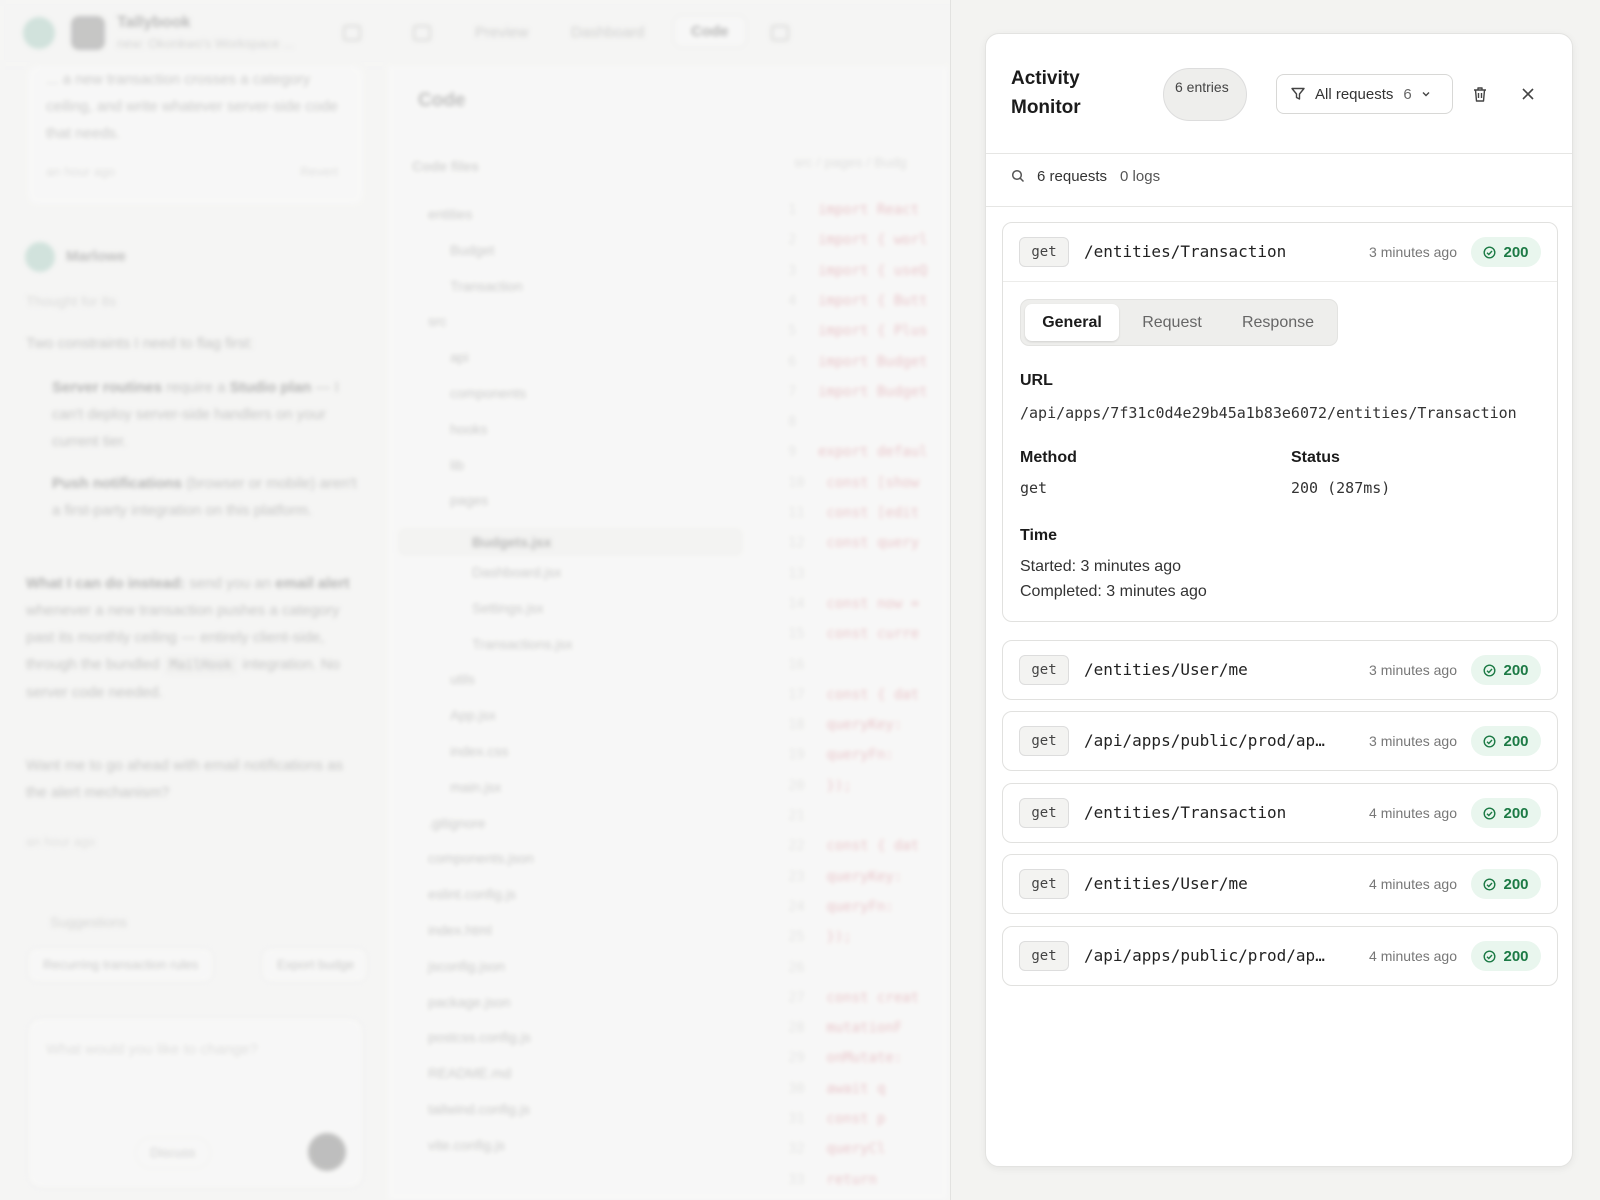  I want to click on method-value: get, so click(1034, 488).